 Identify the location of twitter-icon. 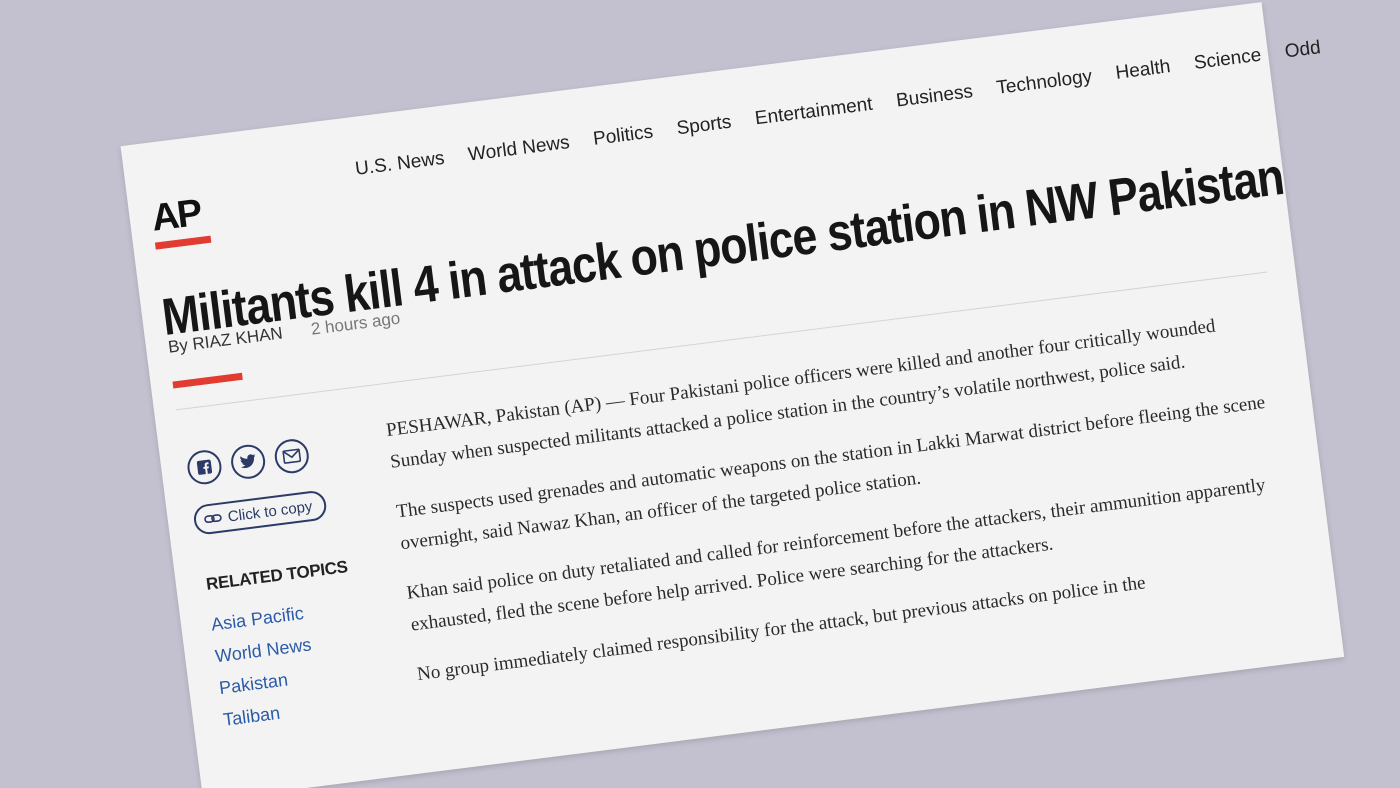
(248, 461).